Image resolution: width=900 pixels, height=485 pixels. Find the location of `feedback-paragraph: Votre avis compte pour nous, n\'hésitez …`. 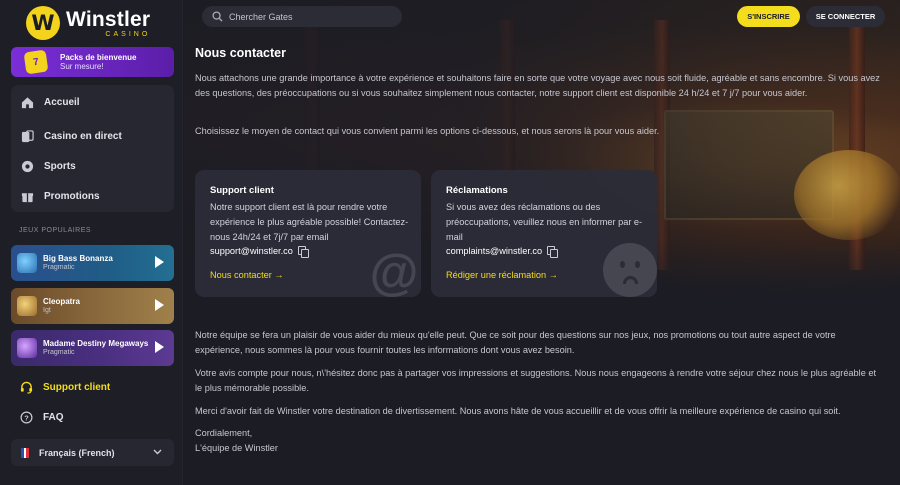

feedback-paragraph: Votre avis compte pour nous, n\'hésitez … is located at coordinates (536, 380).